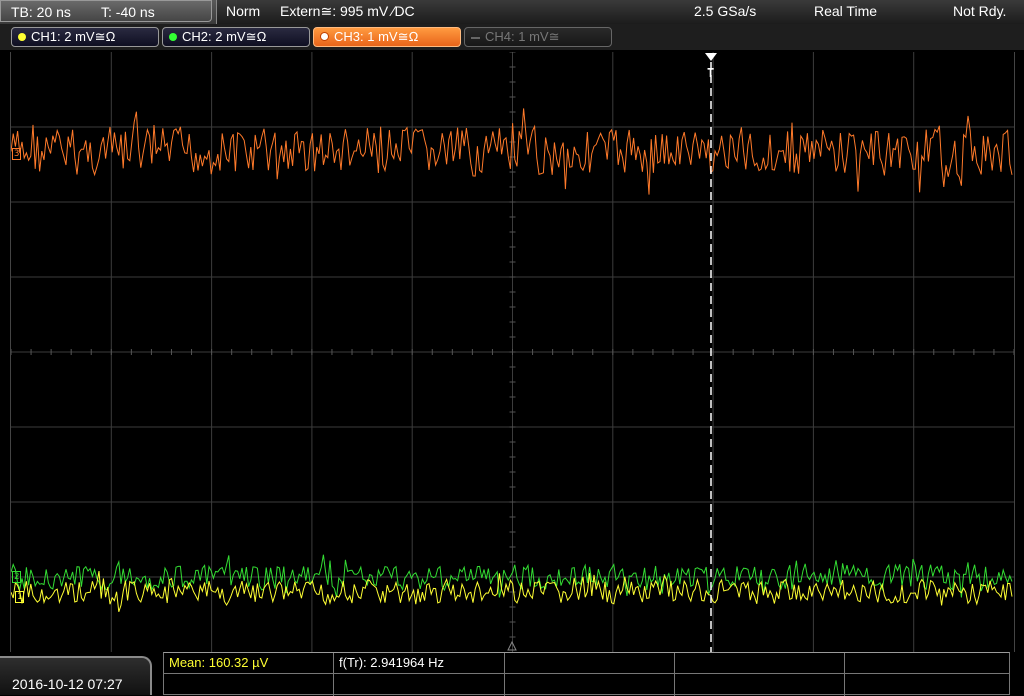 The height and width of the screenshot is (696, 1024). What do you see at coordinates (419, 663) in the screenshot?
I see `measurement-frequency: f(Tr): 2.941964 Hz` at bounding box center [419, 663].